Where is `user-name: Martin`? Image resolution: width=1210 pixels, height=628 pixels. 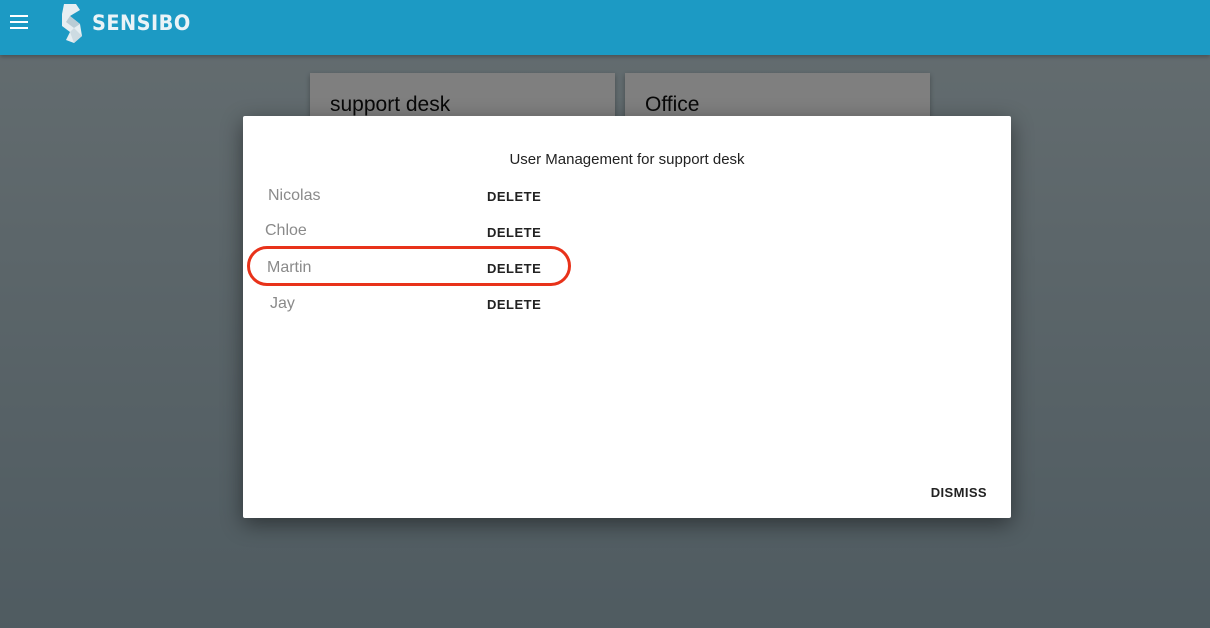
user-name: Martin is located at coordinates (289, 267).